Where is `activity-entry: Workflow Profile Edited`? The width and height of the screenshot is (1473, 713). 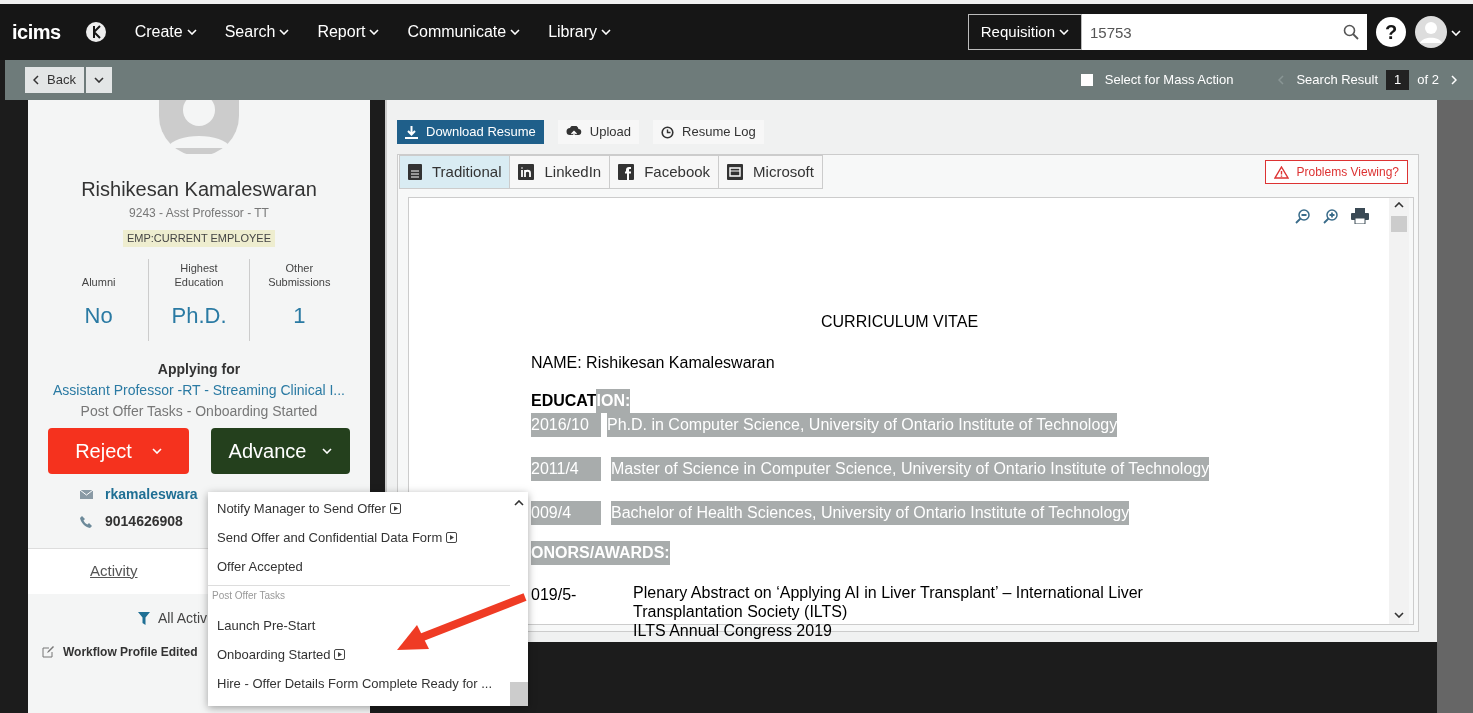 activity-entry: Workflow Profile Edited is located at coordinates (130, 652).